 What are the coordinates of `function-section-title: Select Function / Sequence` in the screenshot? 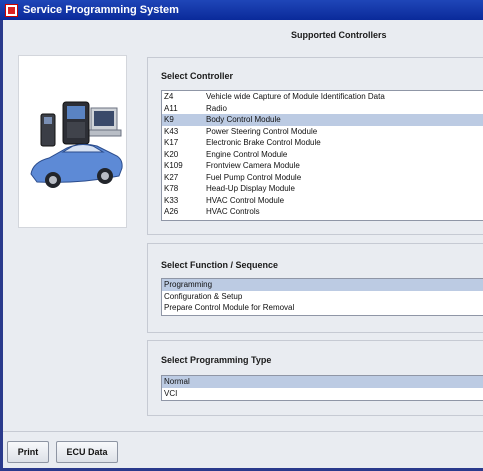 It's located at (220, 265).